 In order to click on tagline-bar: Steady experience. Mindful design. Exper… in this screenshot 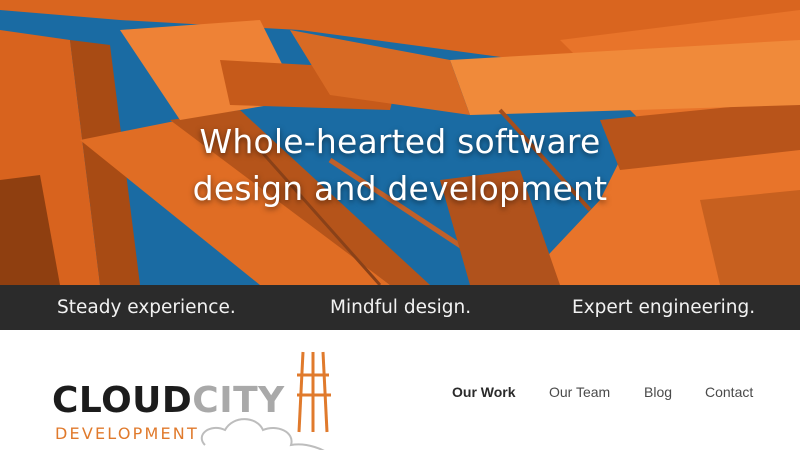, I will do `click(400, 307)`.